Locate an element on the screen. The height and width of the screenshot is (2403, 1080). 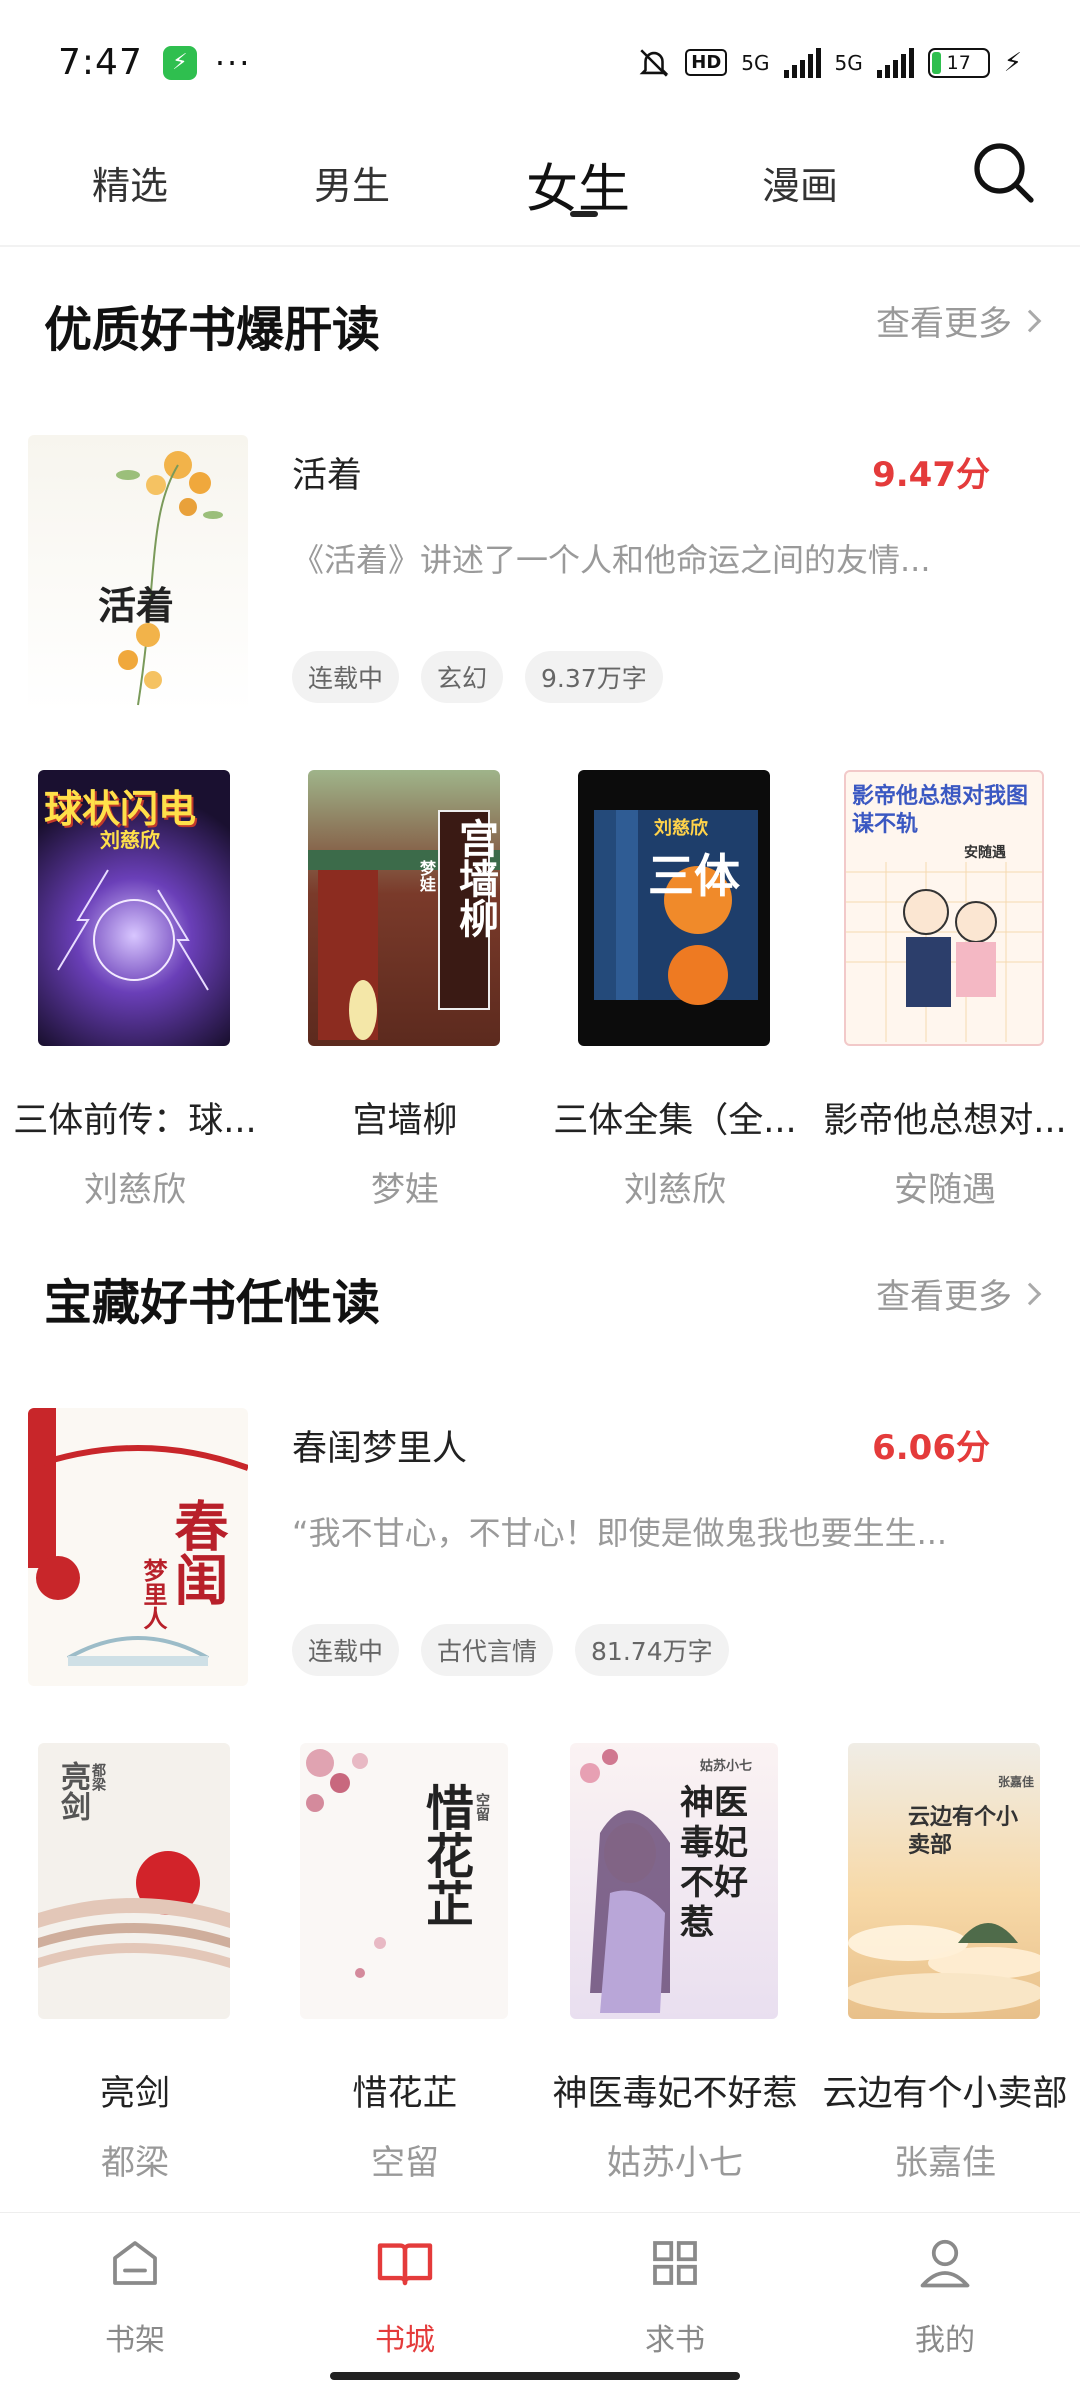
three-body-illustration is located at coordinates (676, 907).